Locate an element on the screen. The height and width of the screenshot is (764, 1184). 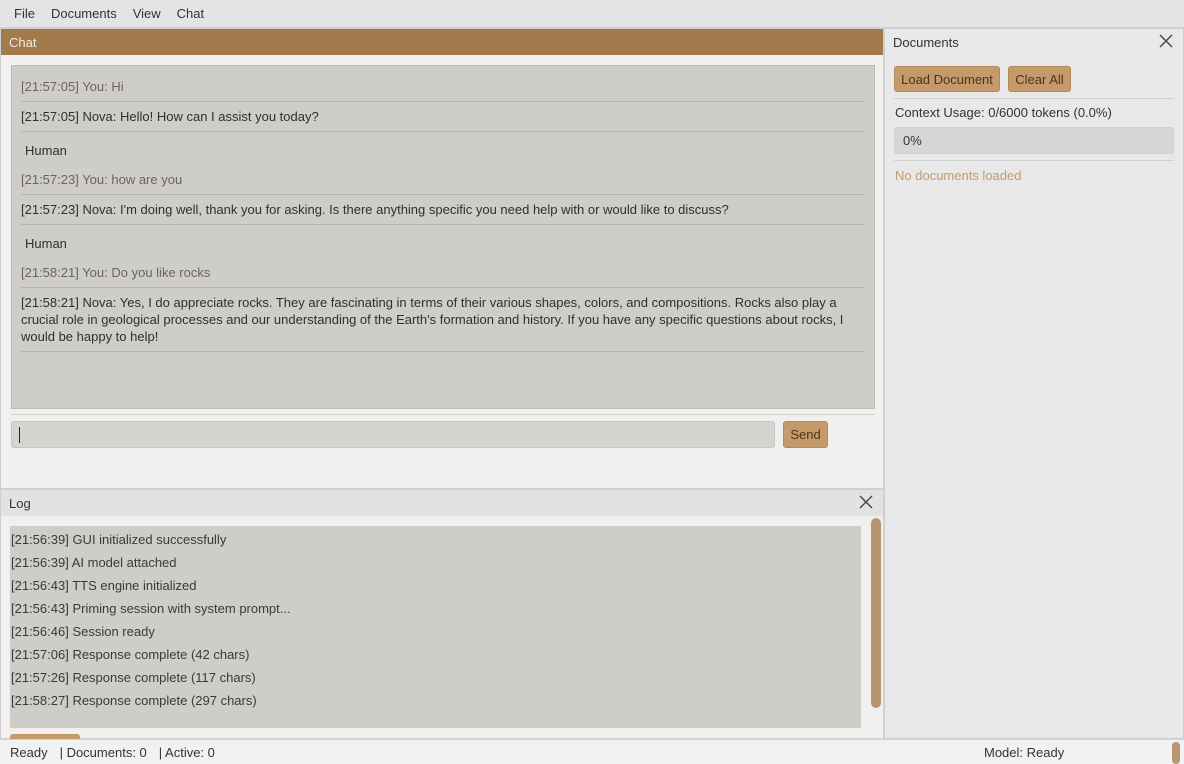
user-message: [21:57:05] You: Hi is located at coordinates (442, 87).